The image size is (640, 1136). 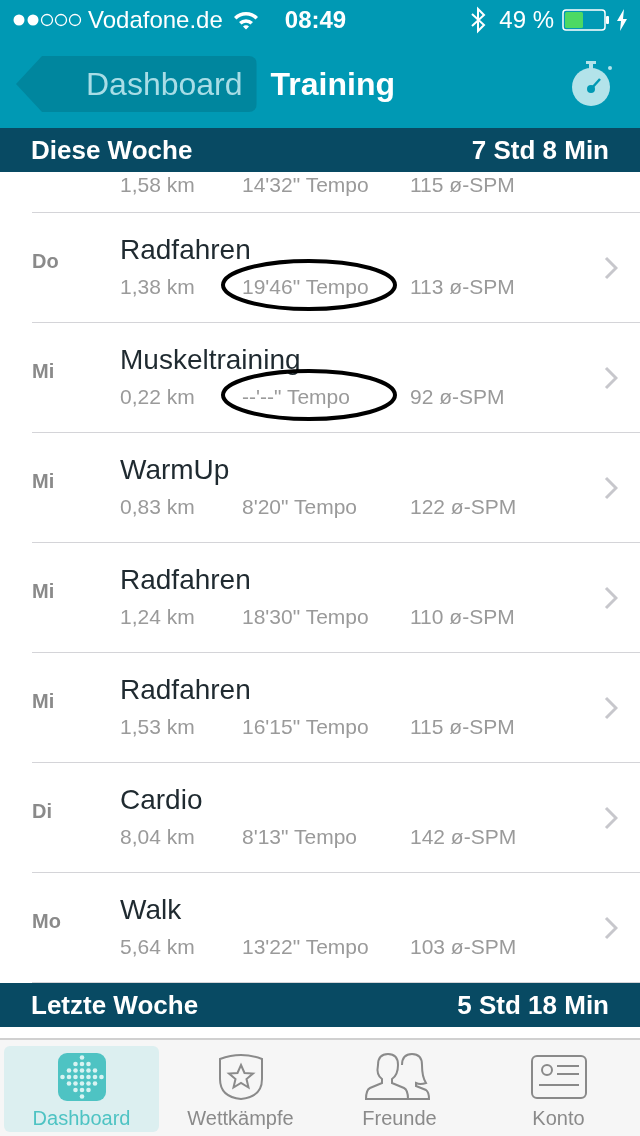 I want to click on spm-text: 113 ø-SPM, so click(x=462, y=286).